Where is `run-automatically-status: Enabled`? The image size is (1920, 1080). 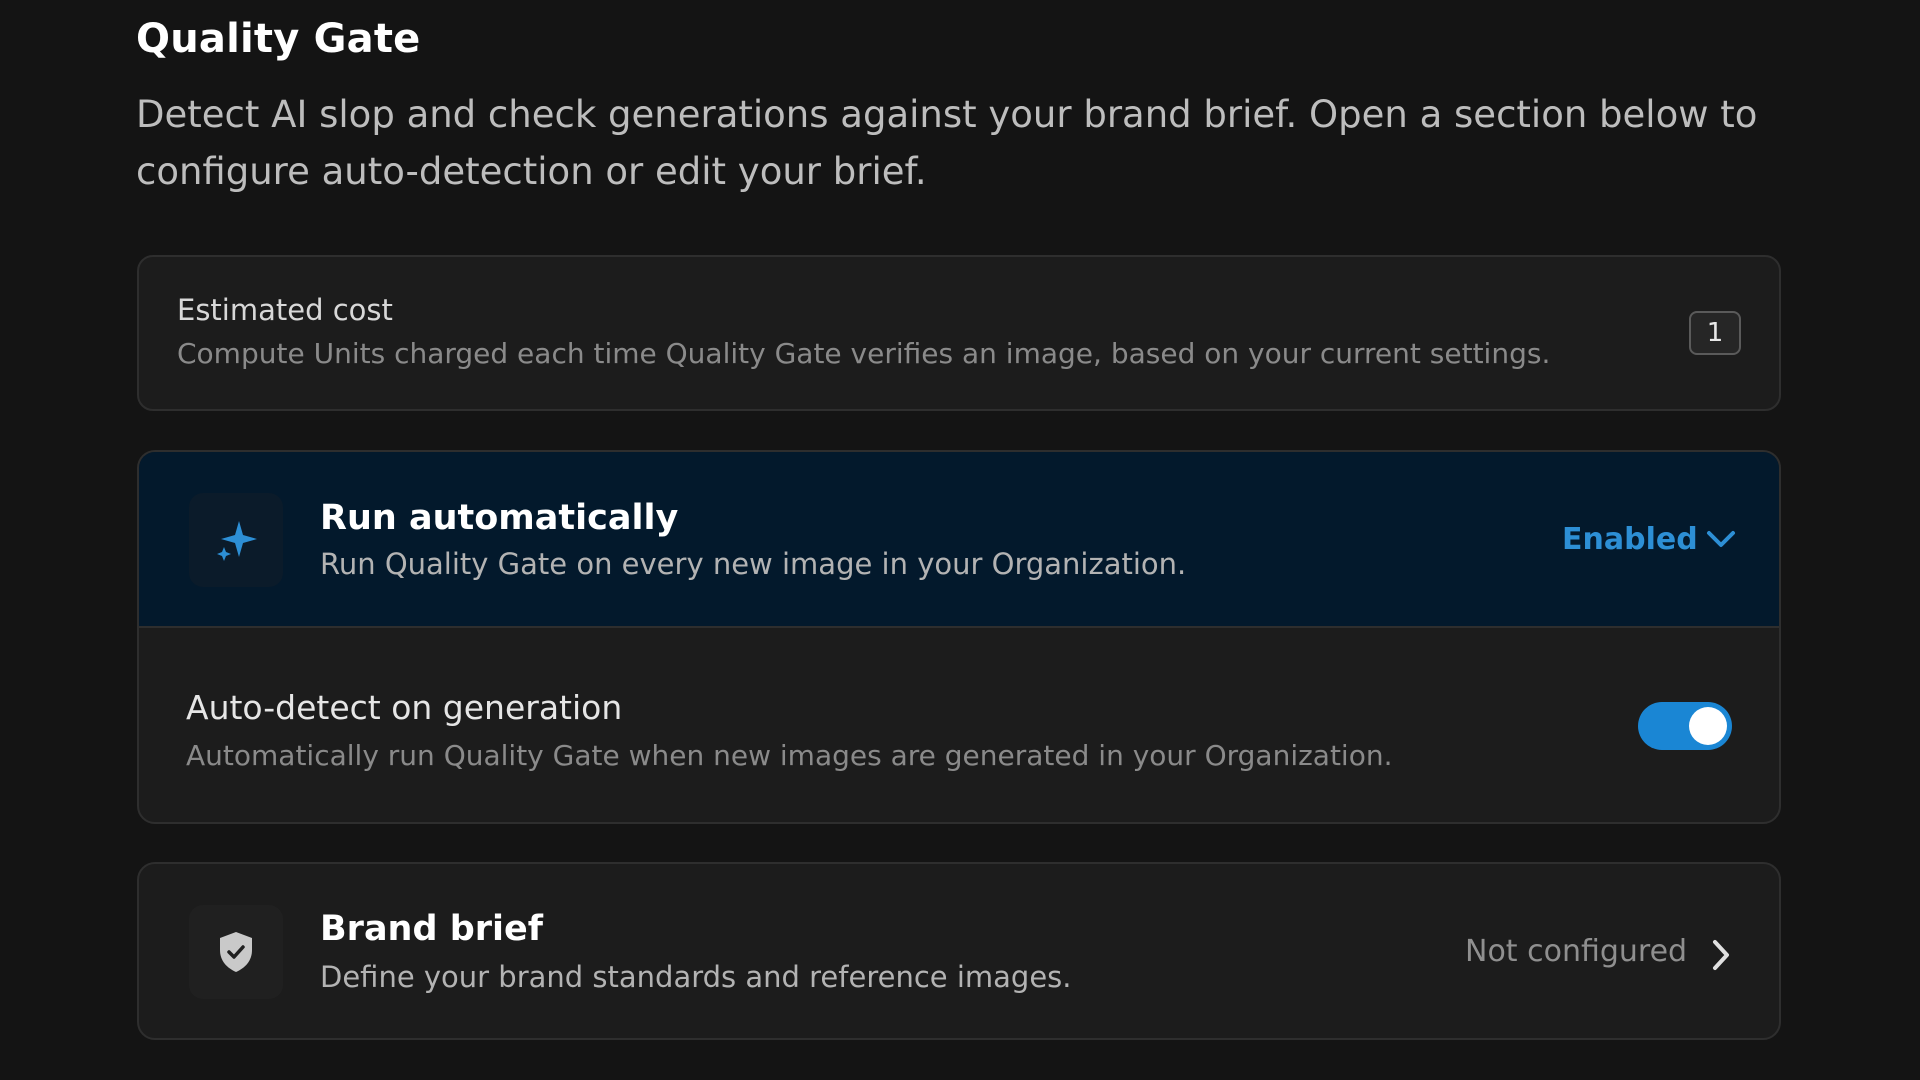 run-automatically-status: Enabled is located at coordinates (1630, 539).